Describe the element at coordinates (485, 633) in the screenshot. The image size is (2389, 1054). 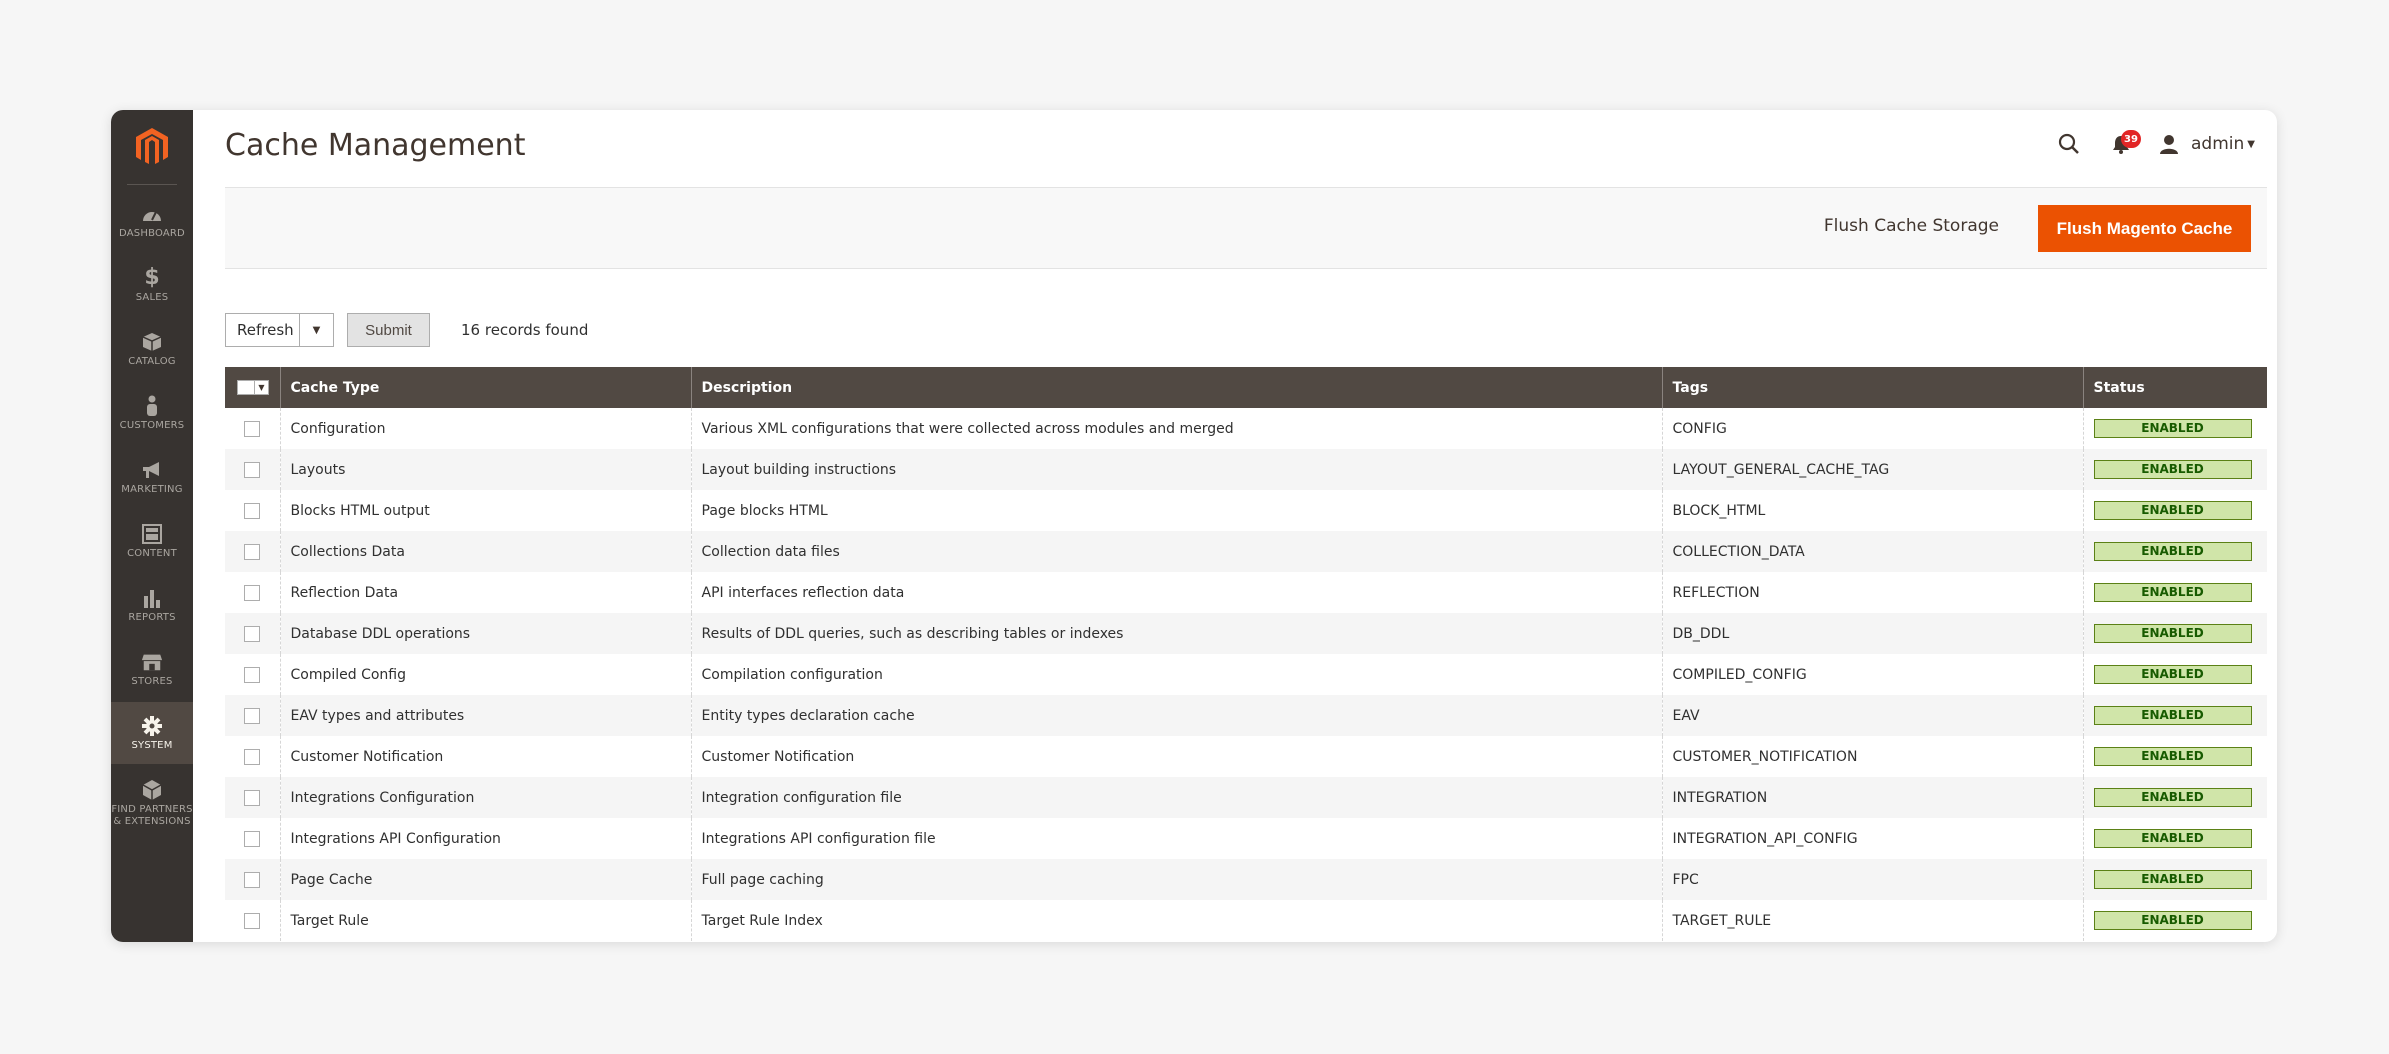
I see `cache-type-cell: Database DDL operations` at that location.